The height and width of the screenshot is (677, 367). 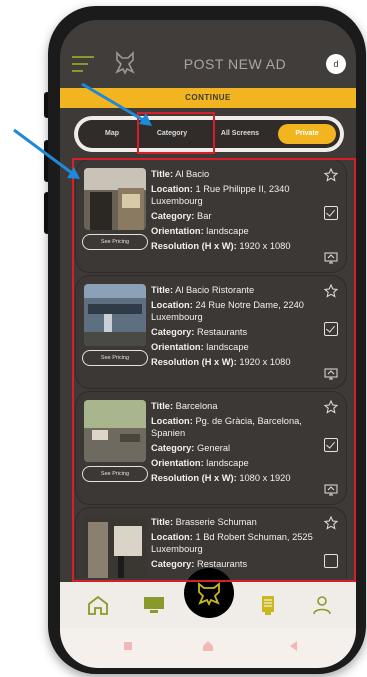 What do you see at coordinates (208, 98) in the screenshot?
I see `continue-button: CONTINUE` at bounding box center [208, 98].